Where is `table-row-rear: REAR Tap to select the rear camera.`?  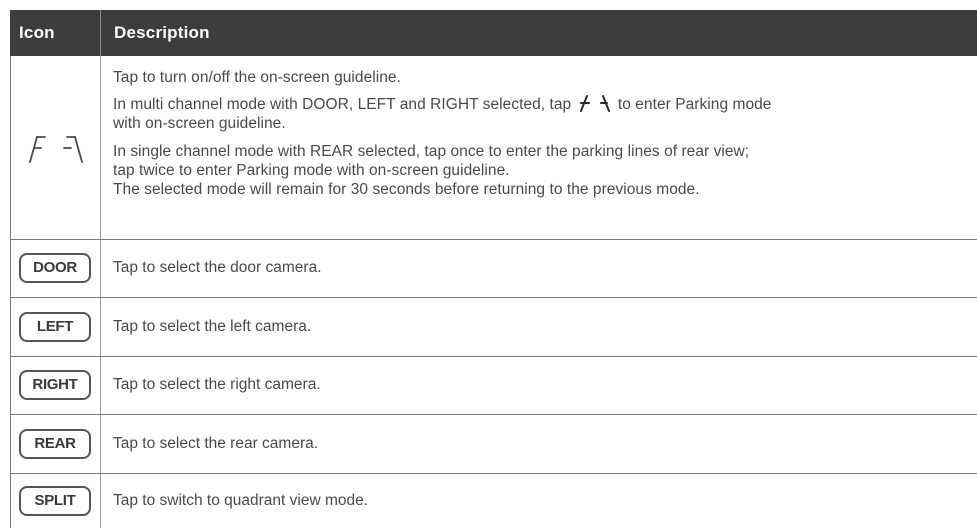
table-row-rear: REAR Tap to select the rear camera. is located at coordinates (493, 444).